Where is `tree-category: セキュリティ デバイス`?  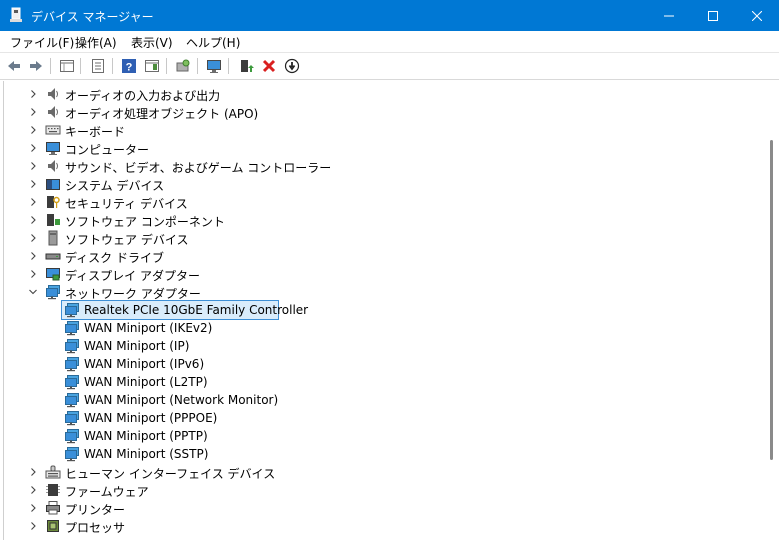
tree-category: セキュリティ デバイス is located at coordinates (374, 202).